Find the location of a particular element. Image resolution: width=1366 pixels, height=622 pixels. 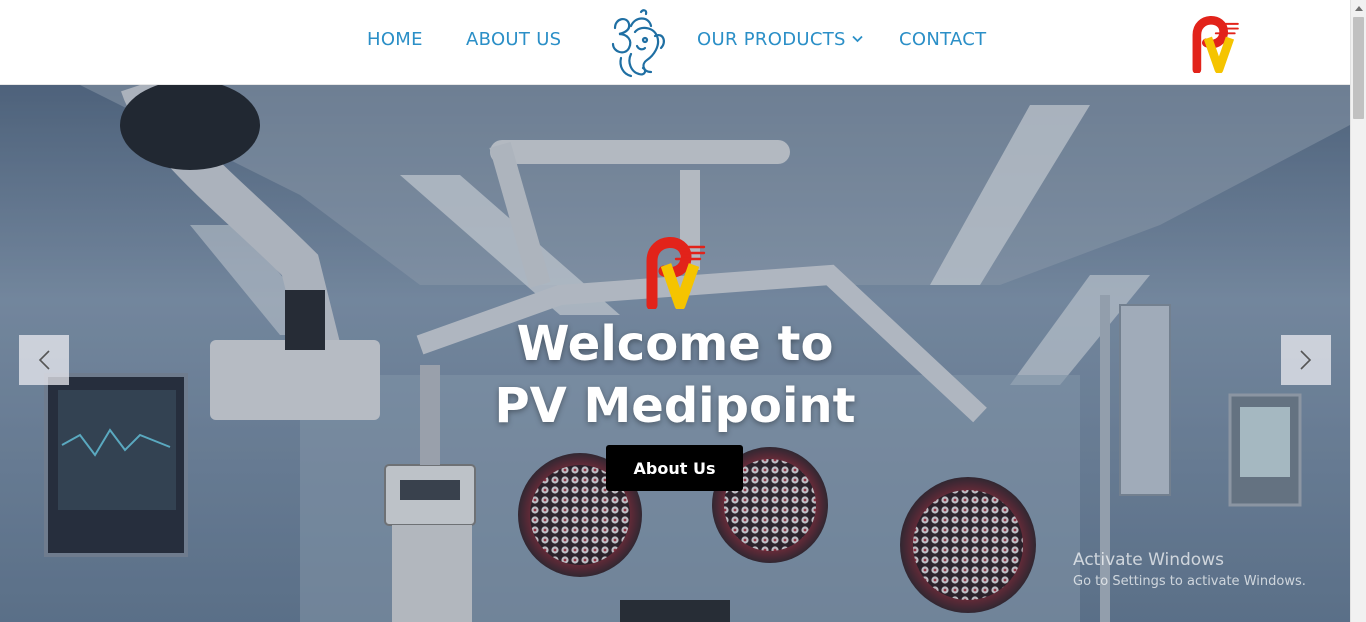

page-scrollbar is located at coordinates (1358, 311).